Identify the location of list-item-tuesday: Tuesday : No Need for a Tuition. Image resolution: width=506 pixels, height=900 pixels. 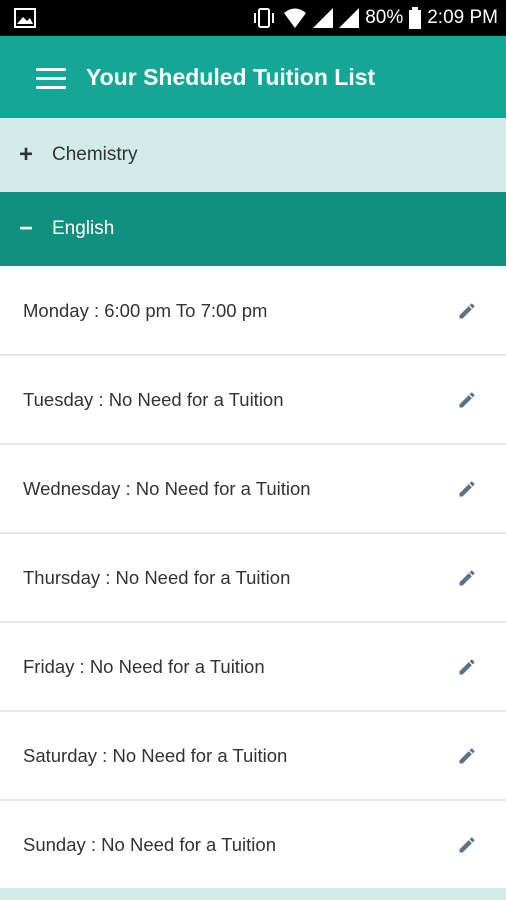
(253, 400).